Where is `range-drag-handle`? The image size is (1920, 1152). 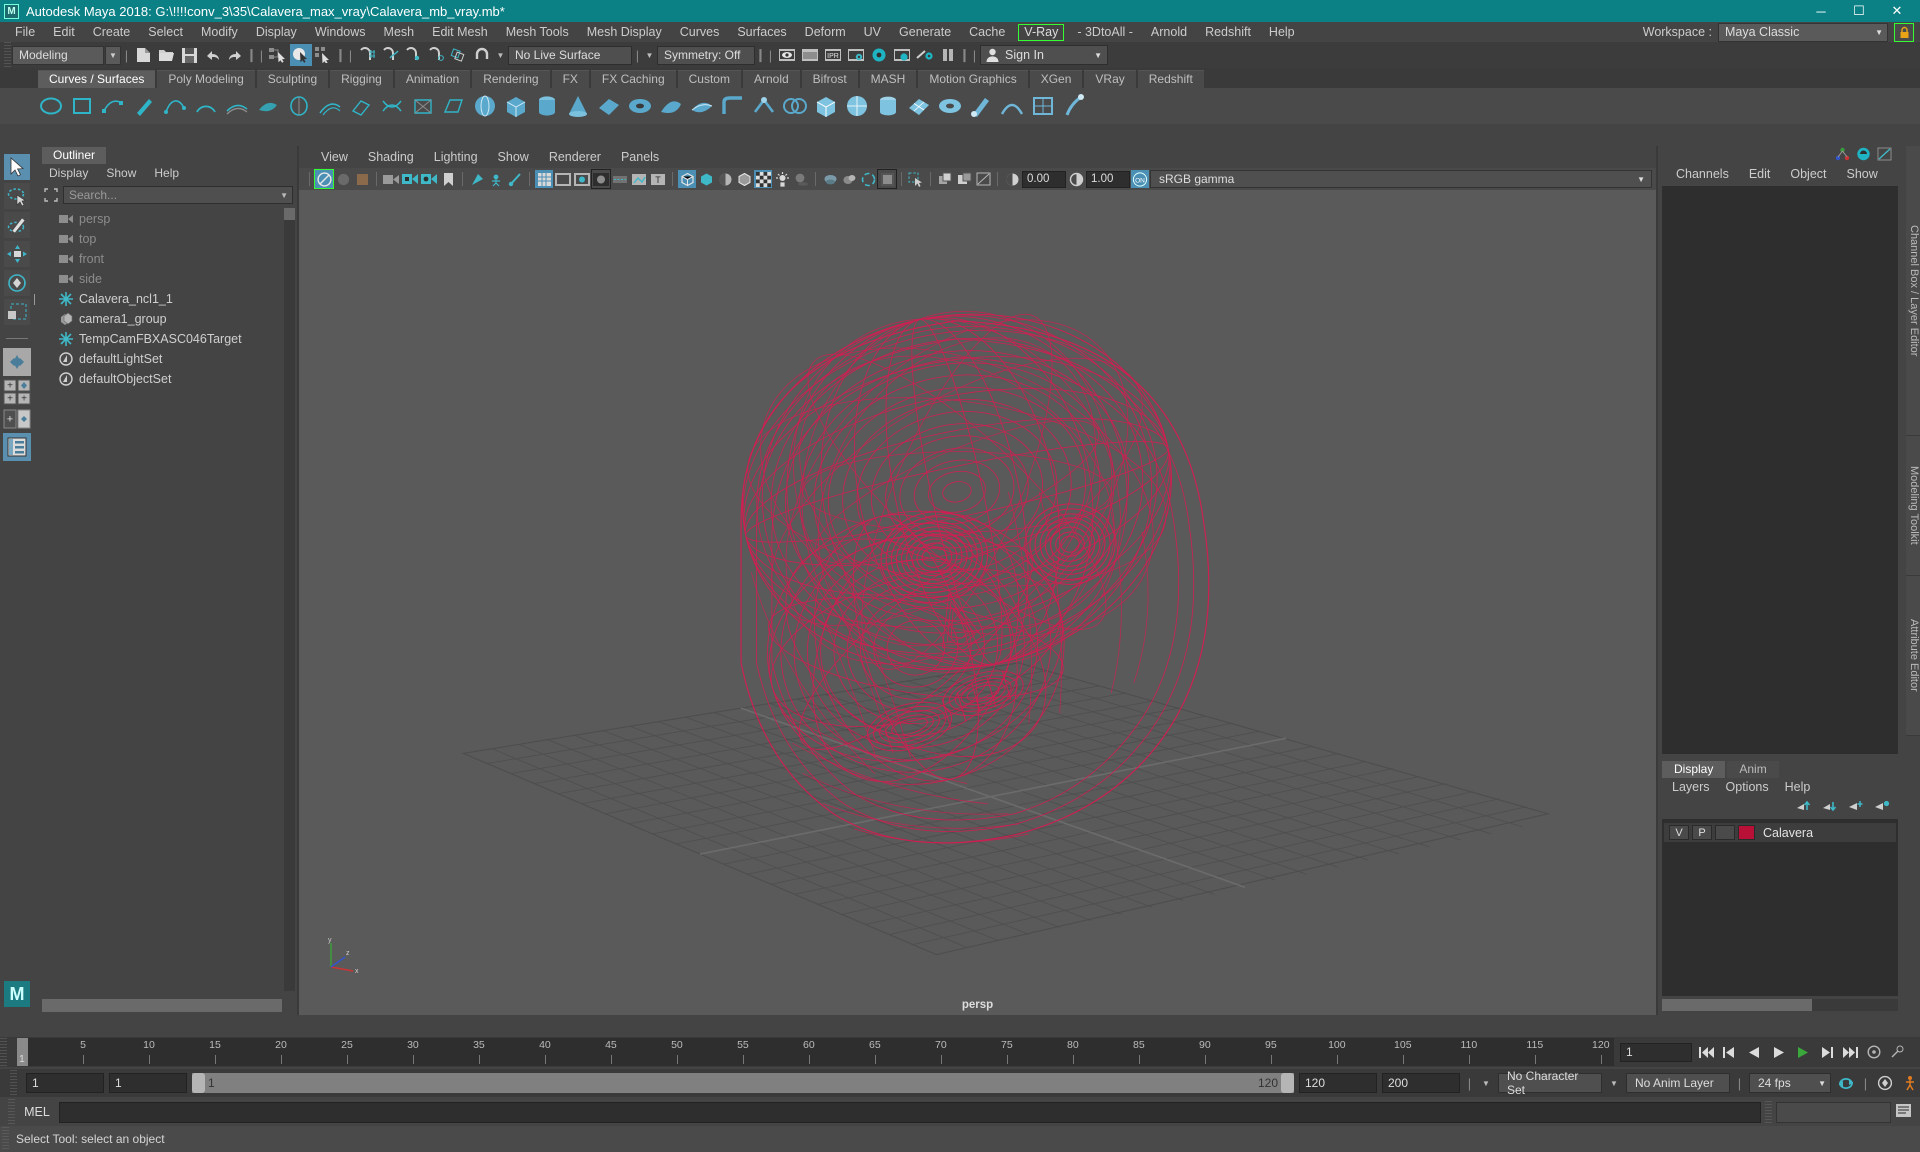
range-drag-handle is located at coordinates (13, 1083).